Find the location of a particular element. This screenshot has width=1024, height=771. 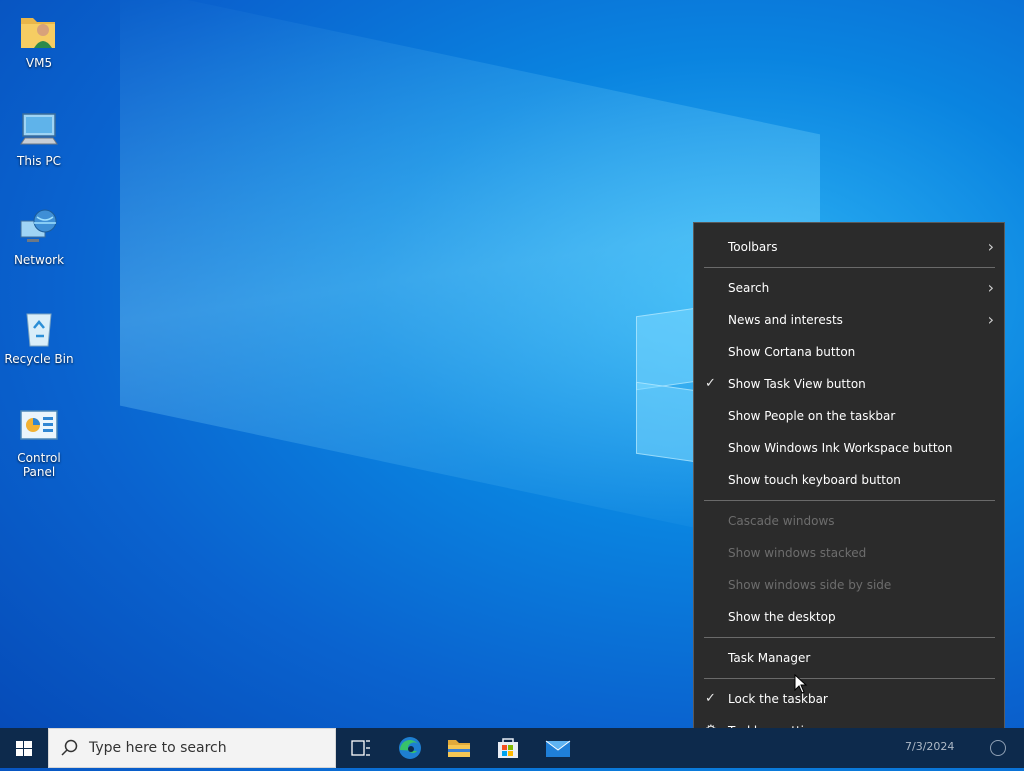

menu-item-task-manager: Task Manager is located at coordinates (849, 658).